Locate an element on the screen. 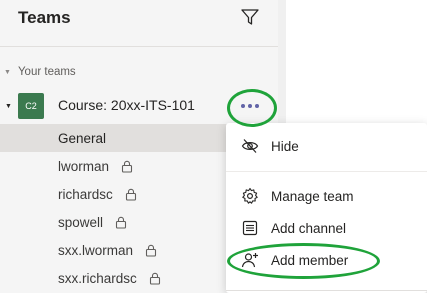 The height and width of the screenshot is (293, 427). hide-icon is located at coordinates (250, 146).